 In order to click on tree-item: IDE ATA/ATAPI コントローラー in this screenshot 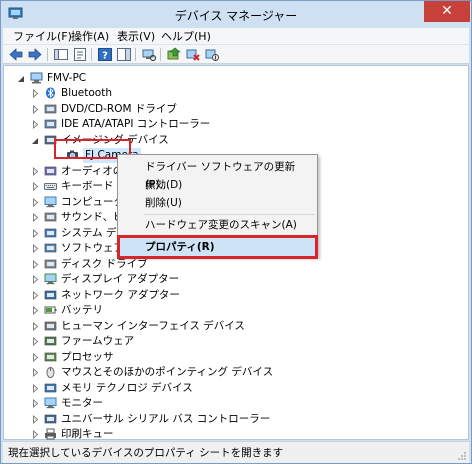, I will do `click(234, 124)`.